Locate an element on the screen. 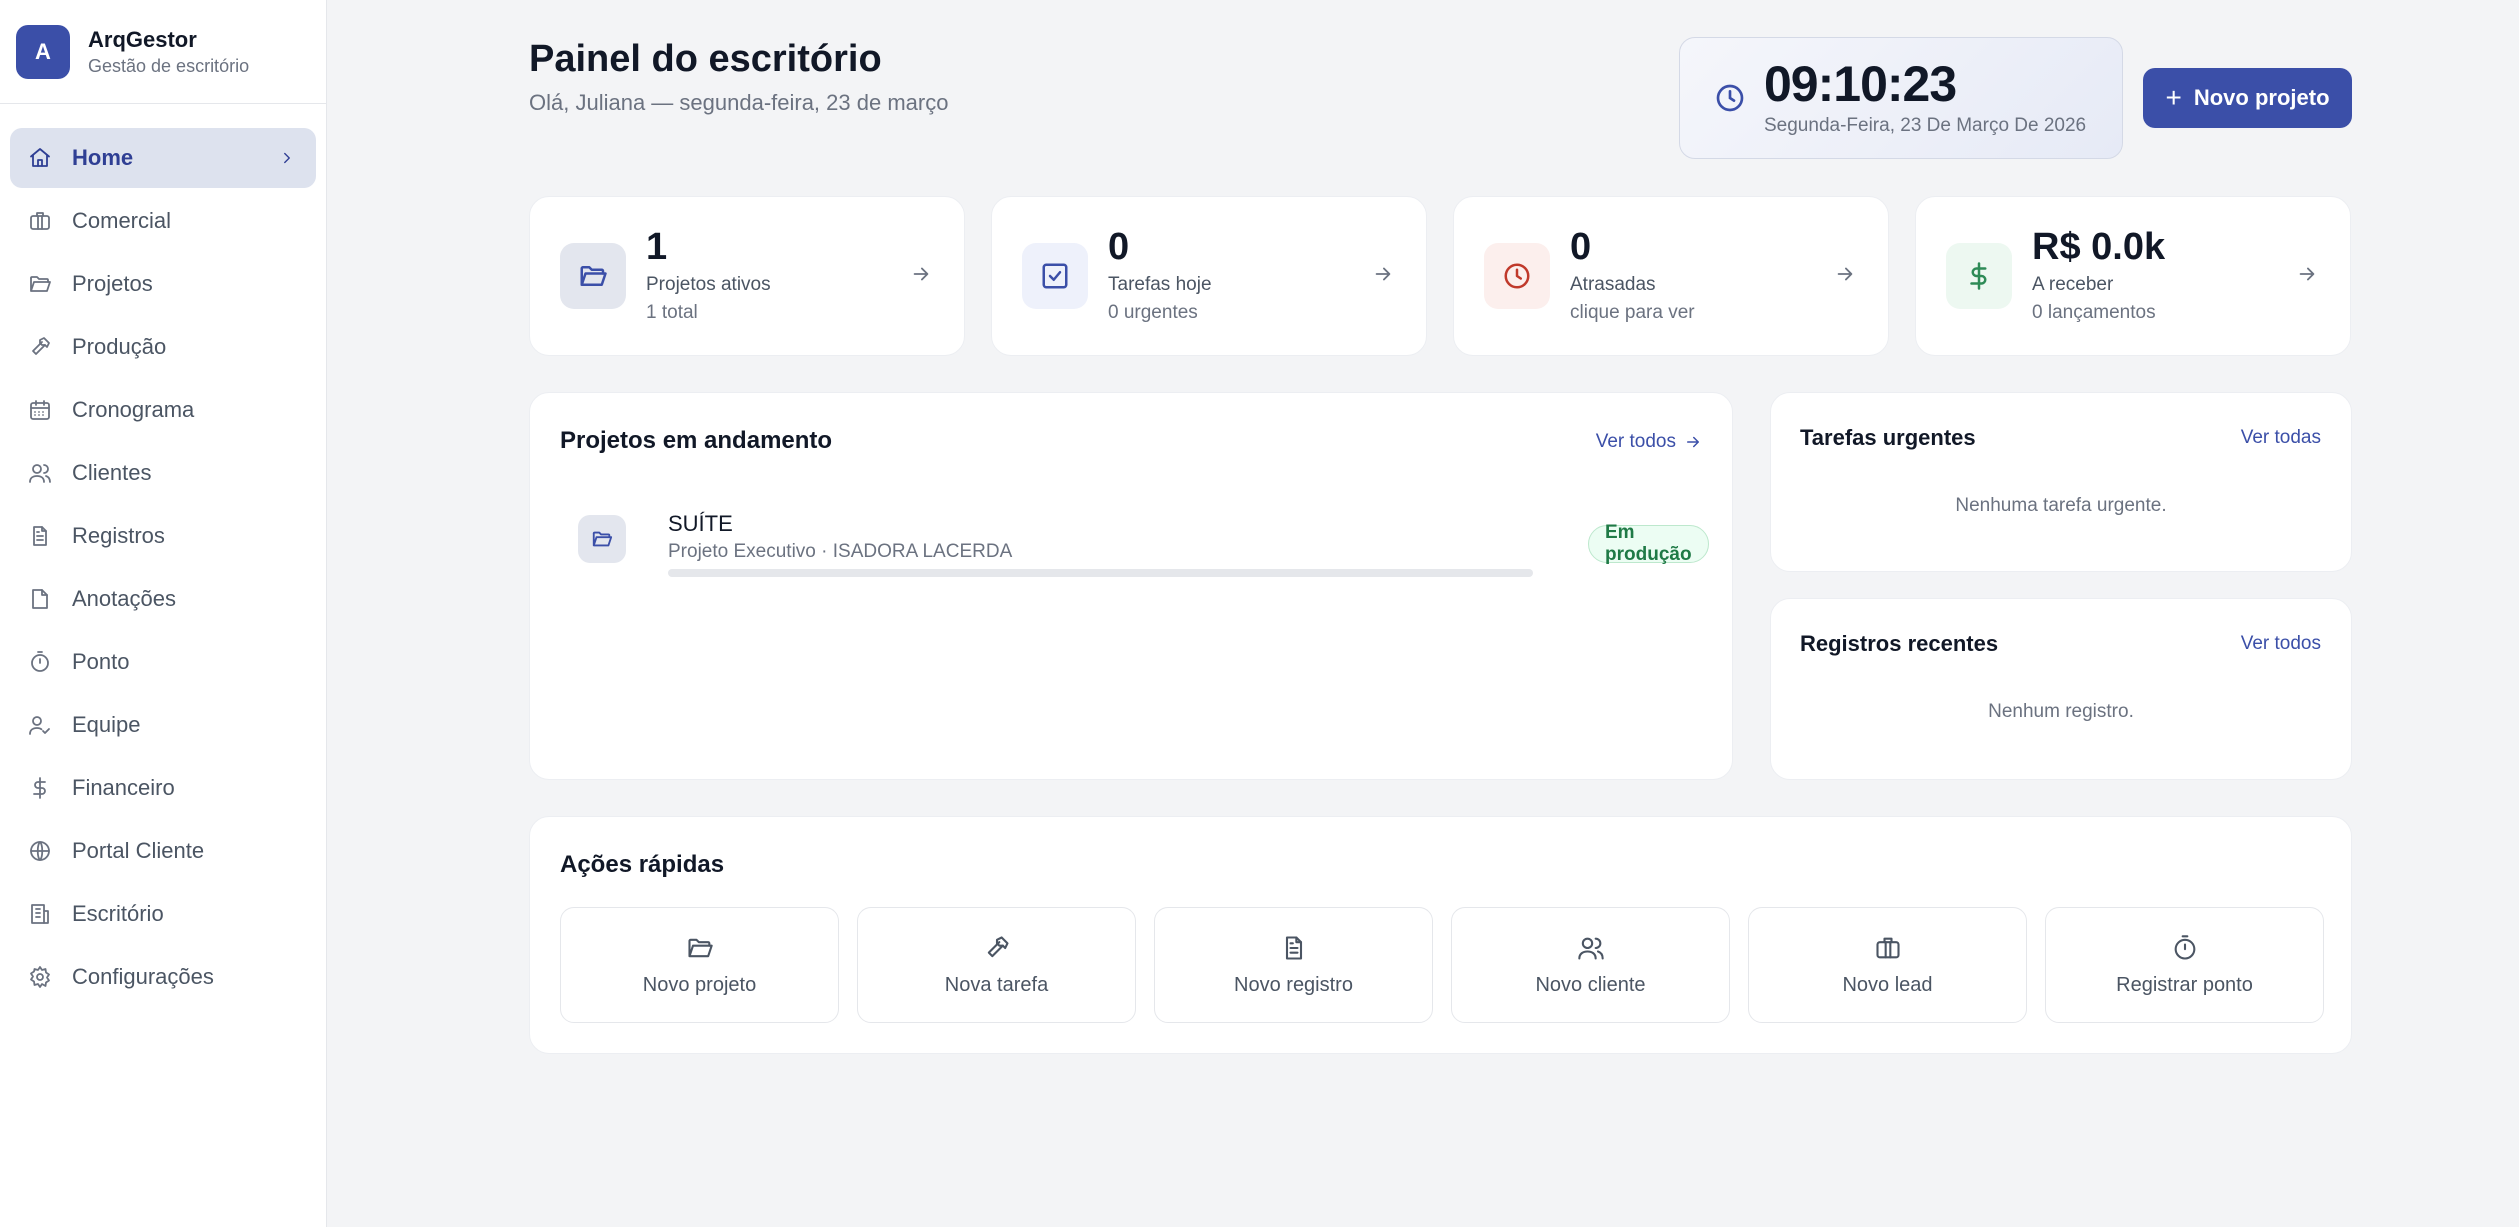  sidebar-item-portal-cliente: Portal Cliente is located at coordinates (163, 851).